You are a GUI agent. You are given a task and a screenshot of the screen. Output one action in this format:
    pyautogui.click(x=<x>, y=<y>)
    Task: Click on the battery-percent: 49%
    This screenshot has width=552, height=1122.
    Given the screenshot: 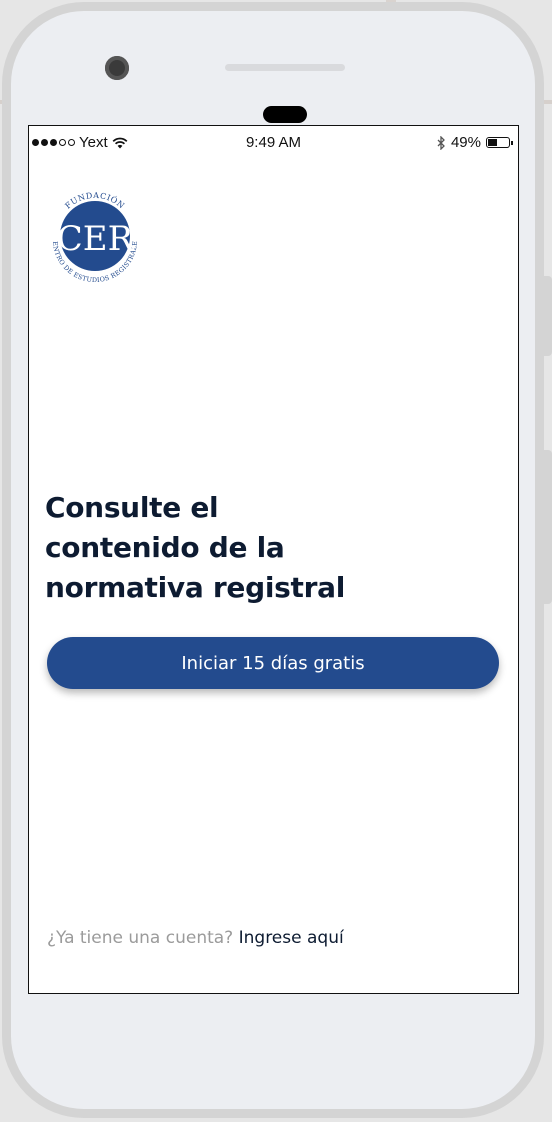 What is the action you would take?
    pyautogui.click(x=465, y=142)
    